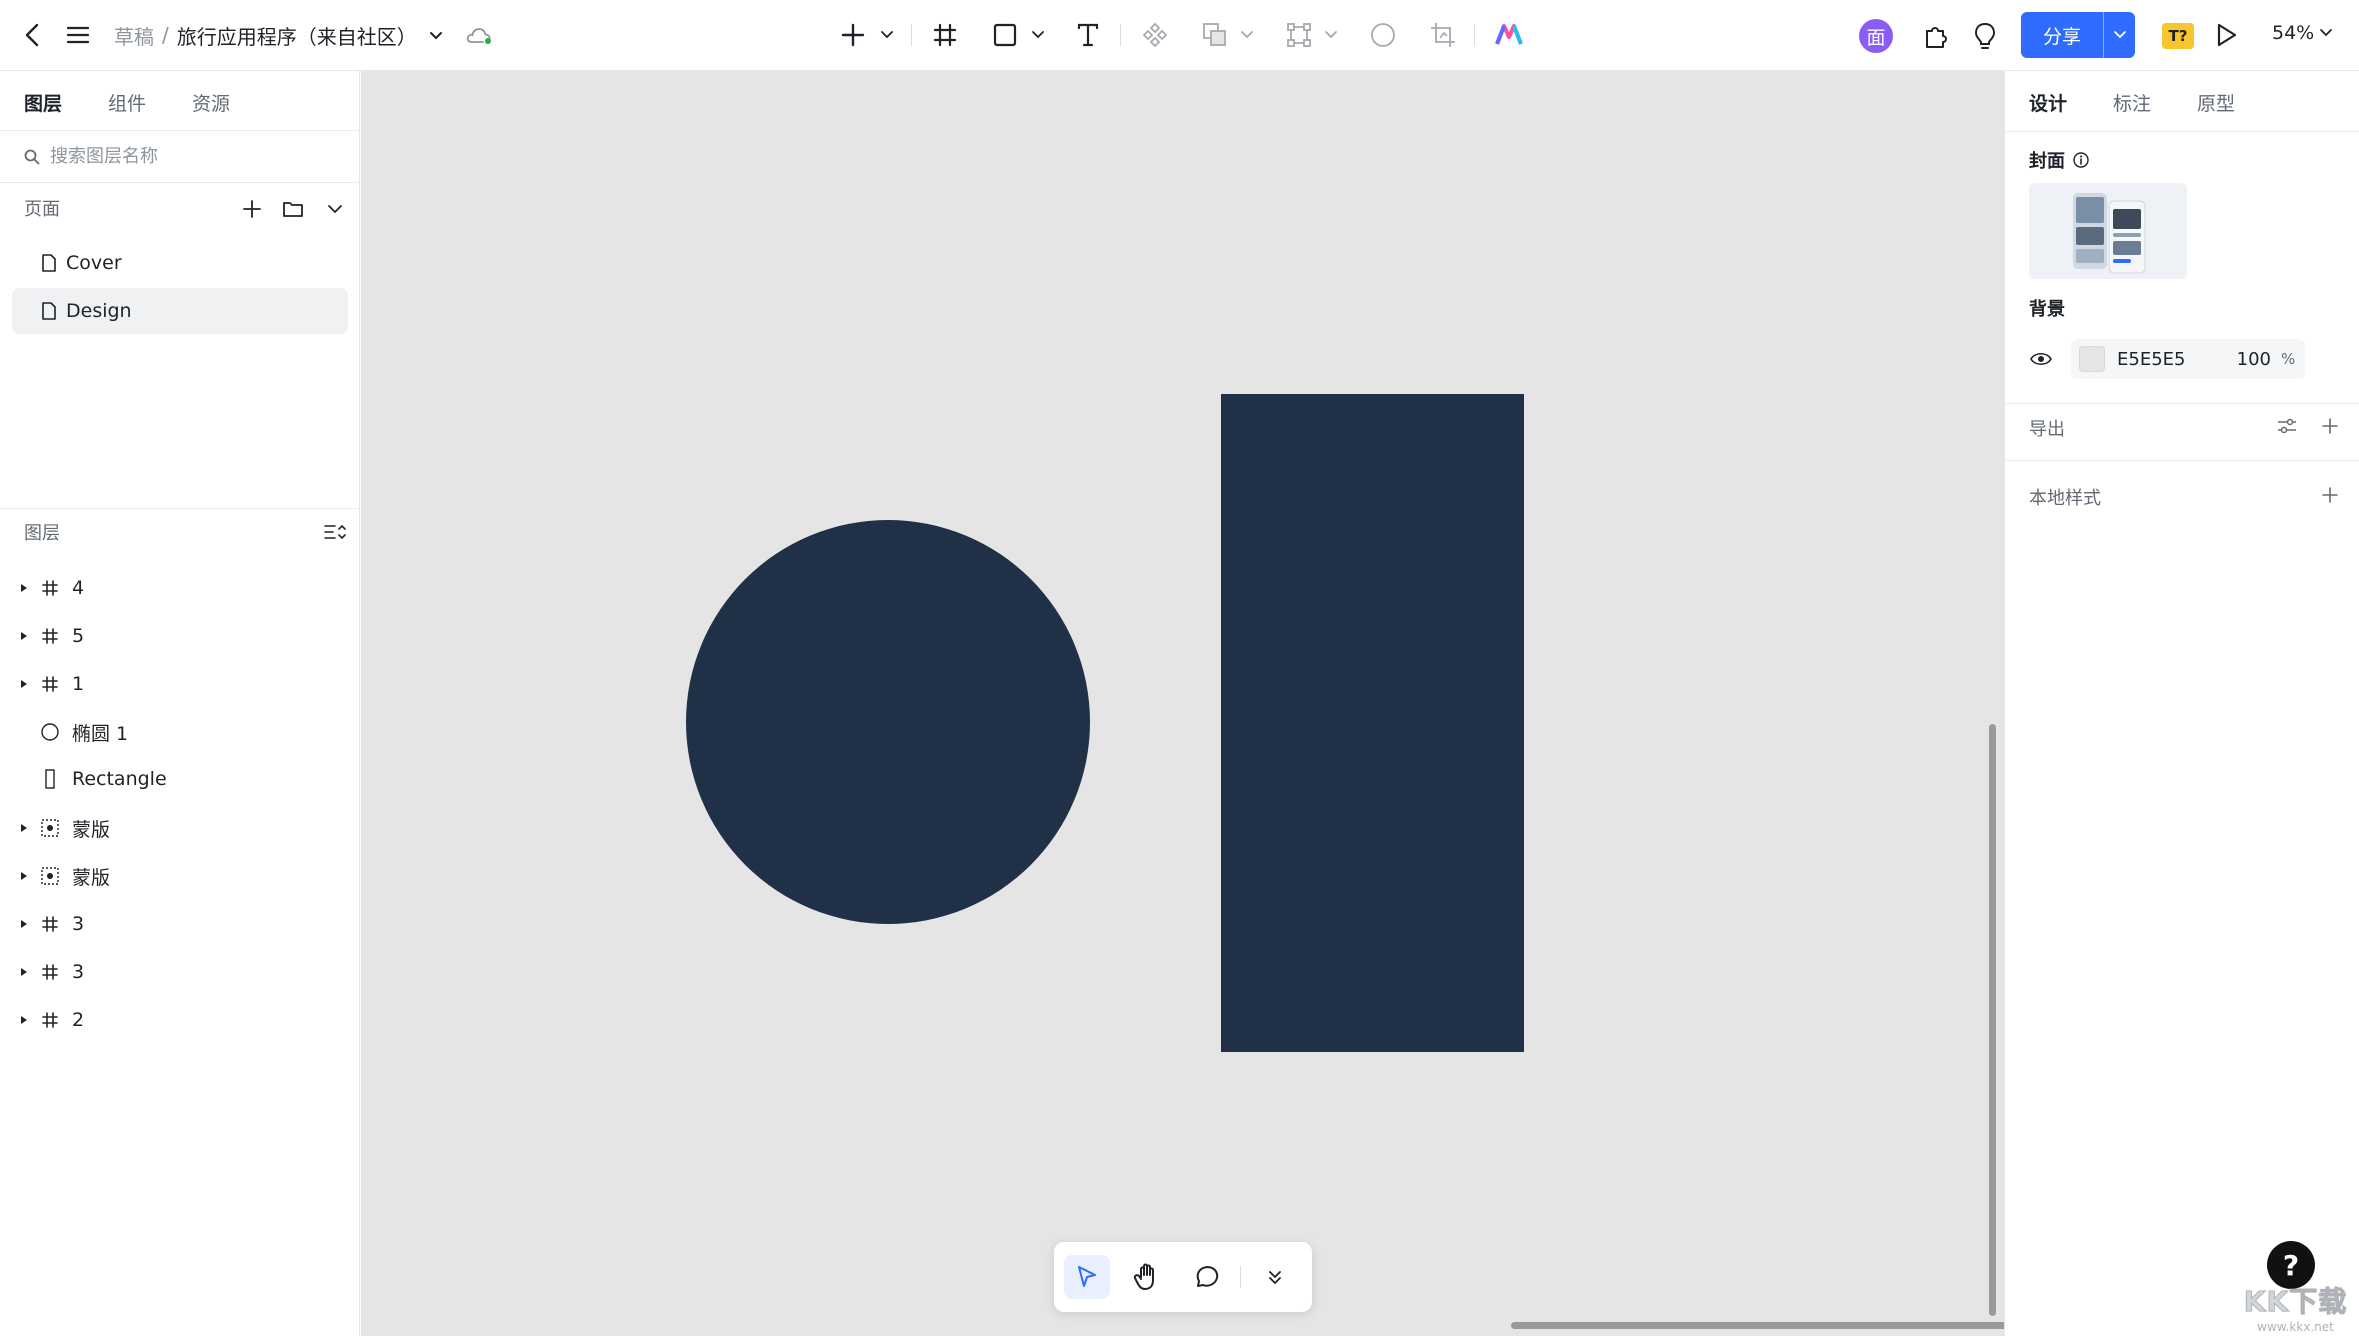  I want to click on rectangle-tool-icon, so click(1005, 35).